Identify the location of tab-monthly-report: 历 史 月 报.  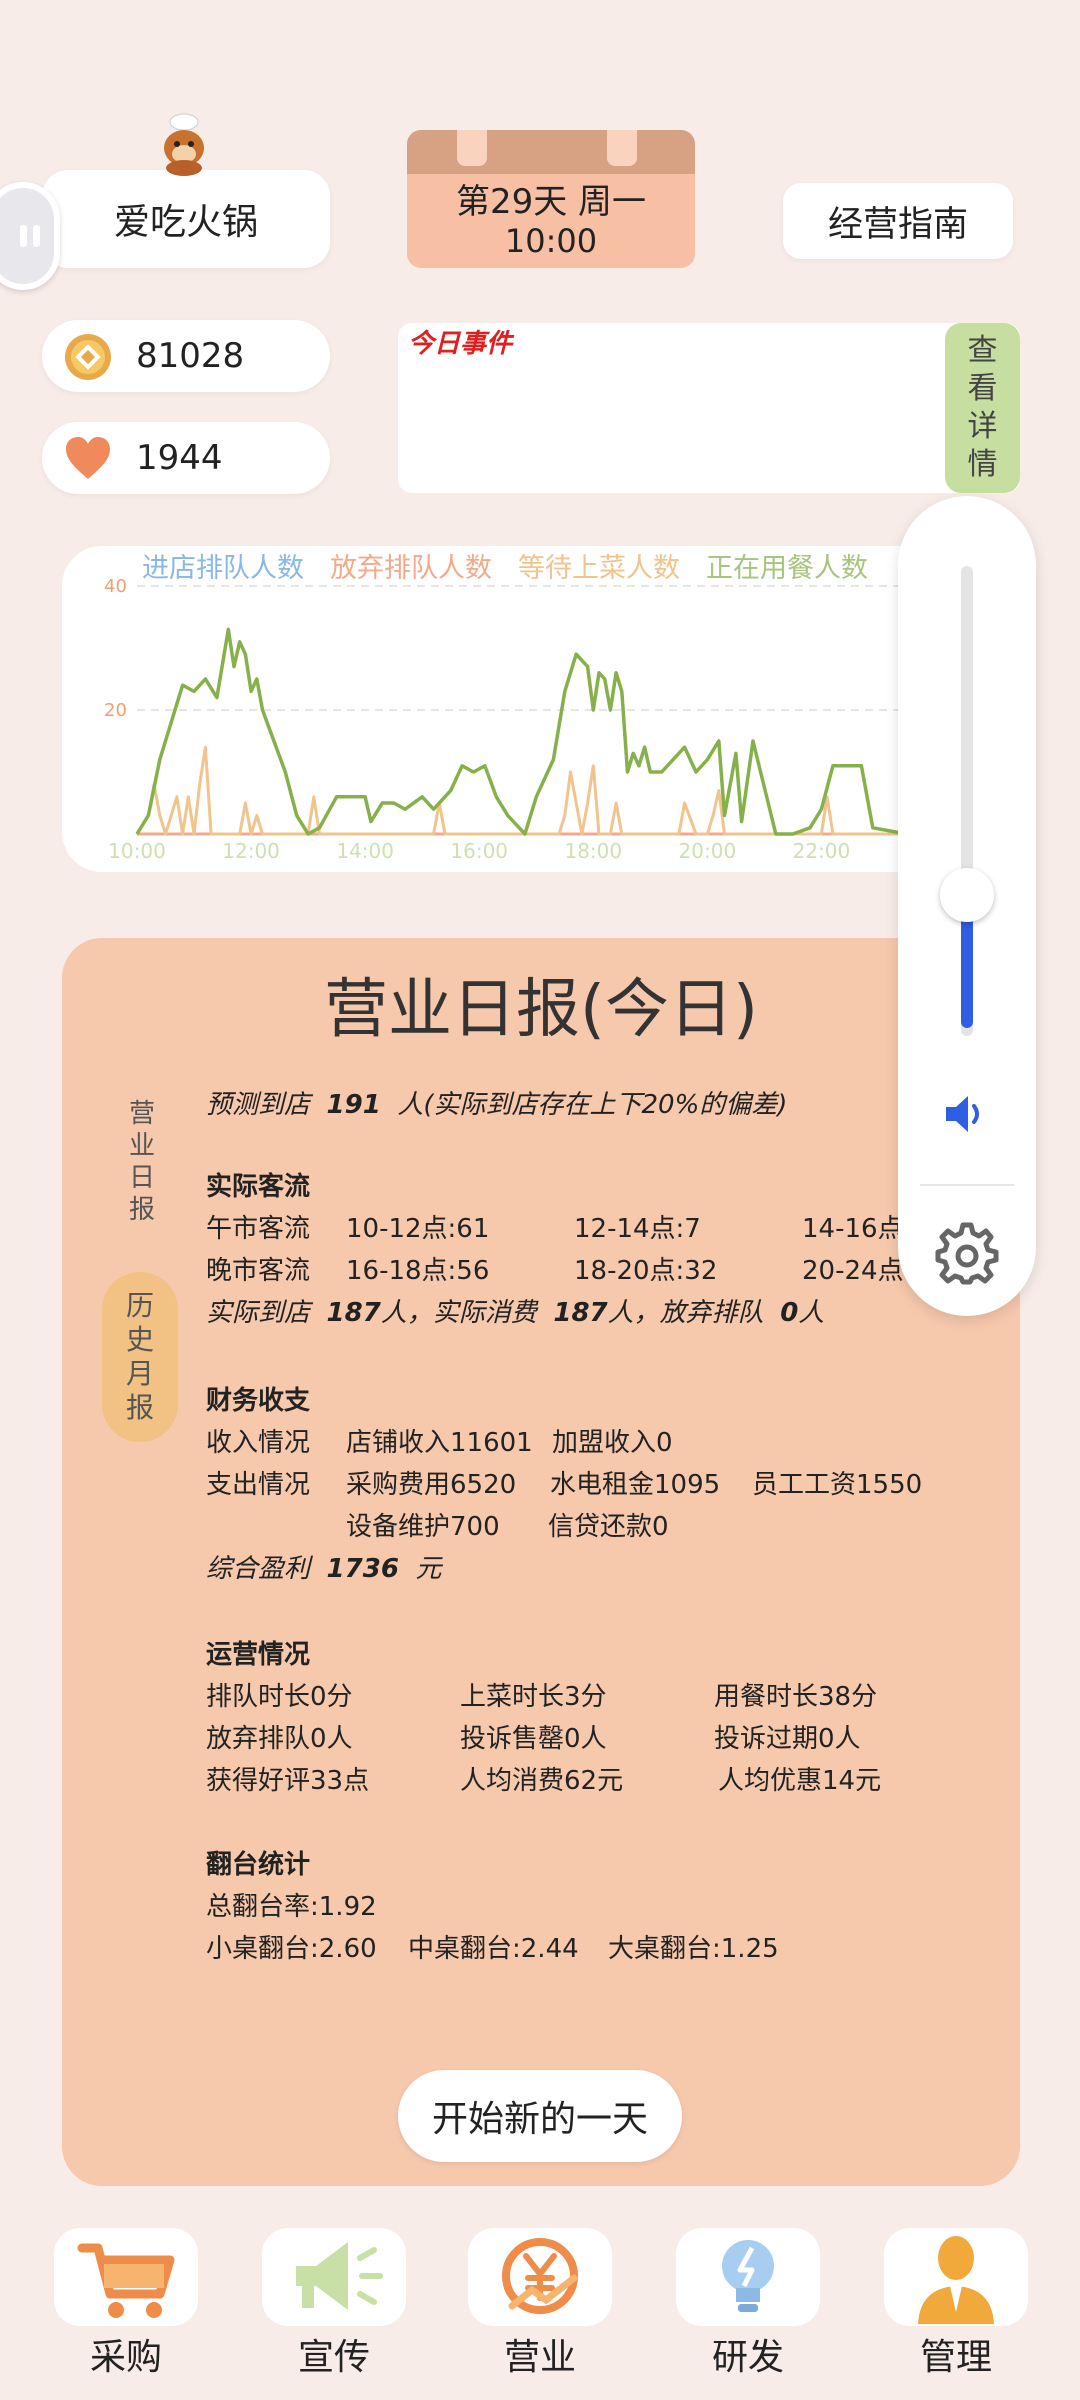
(140, 1357).